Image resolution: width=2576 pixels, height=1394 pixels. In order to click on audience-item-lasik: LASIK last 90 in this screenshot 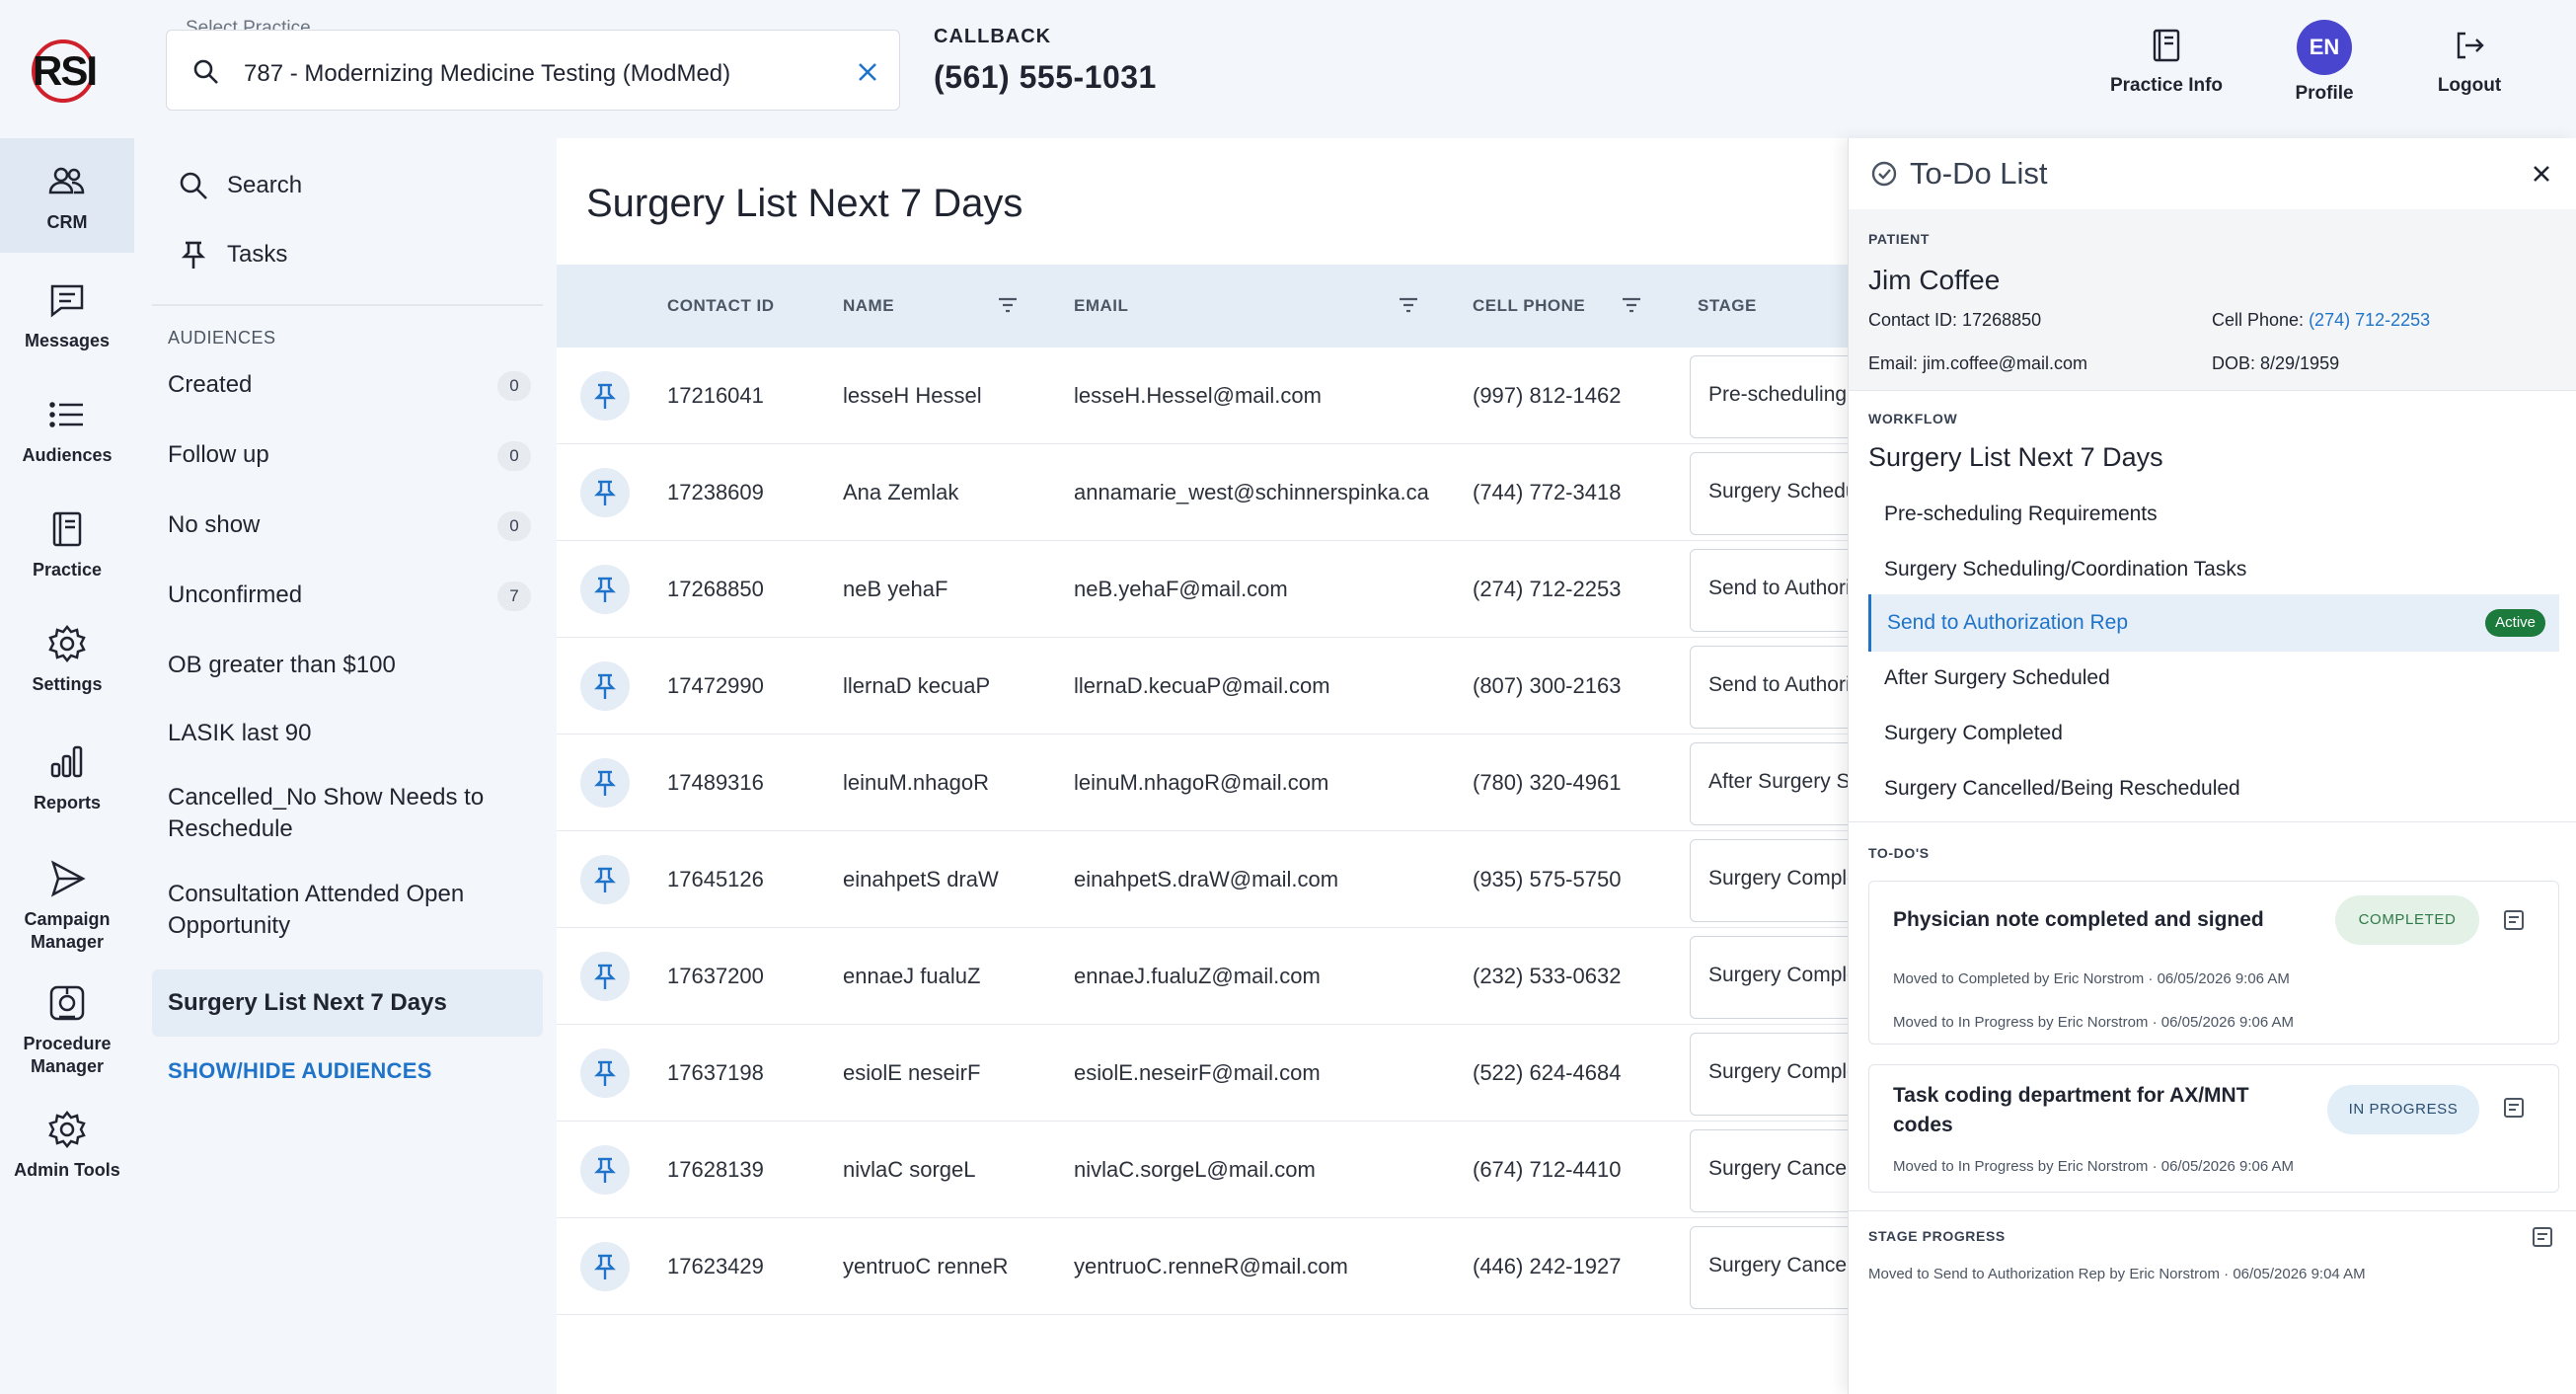, I will do `click(347, 734)`.